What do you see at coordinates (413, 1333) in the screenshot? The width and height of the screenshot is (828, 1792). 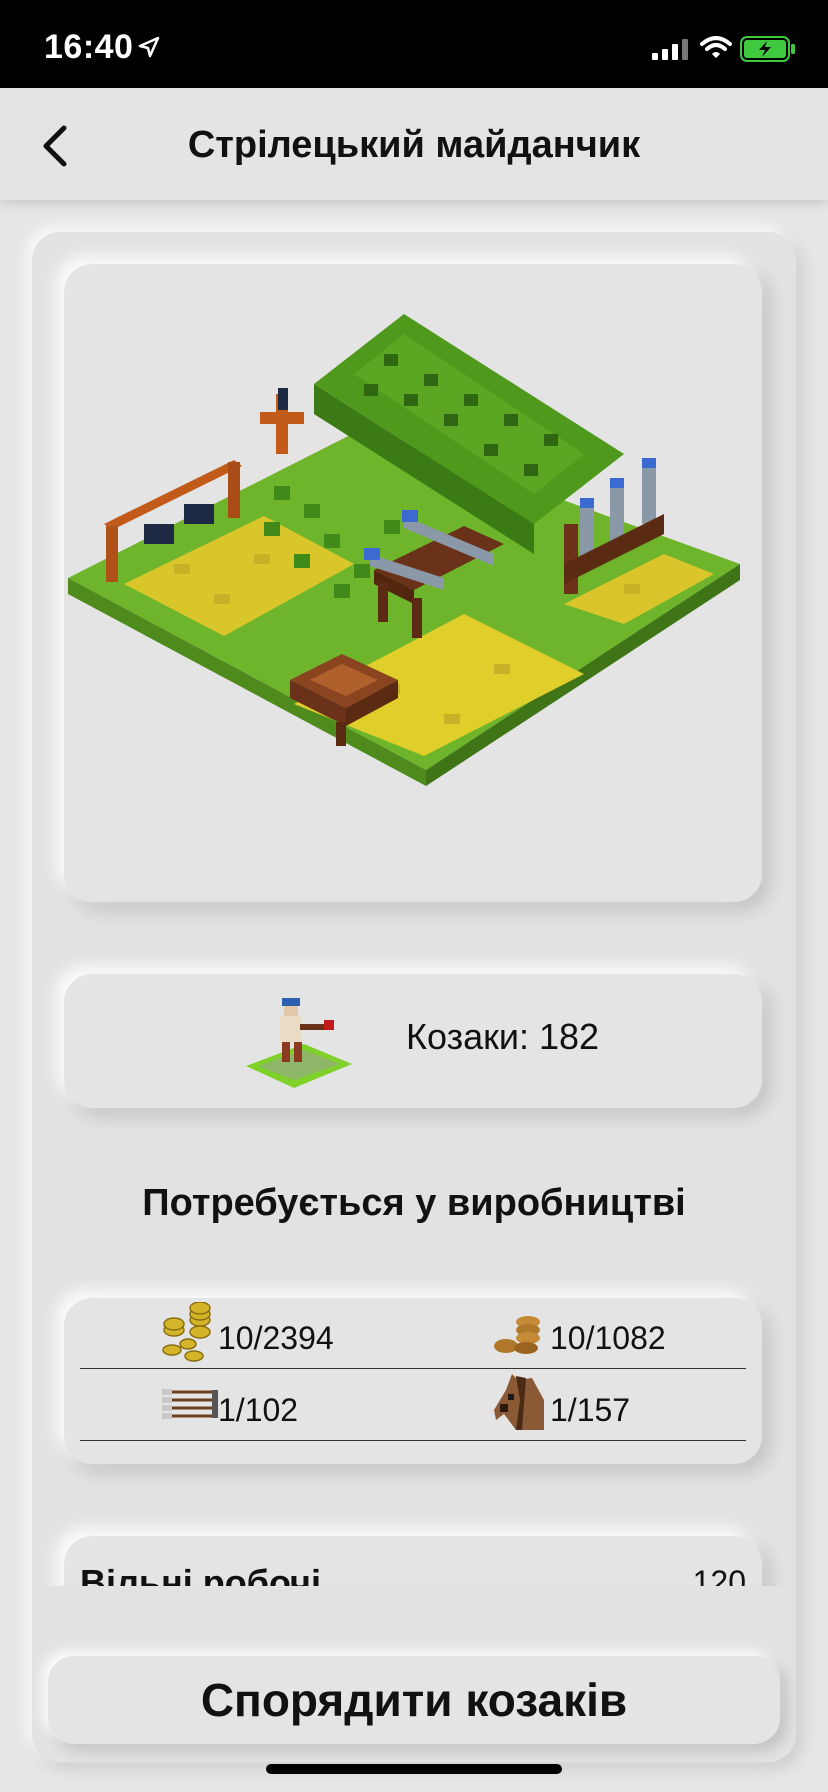 I see `resource-row: 10/2394 10/1082` at bounding box center [413, 1333].